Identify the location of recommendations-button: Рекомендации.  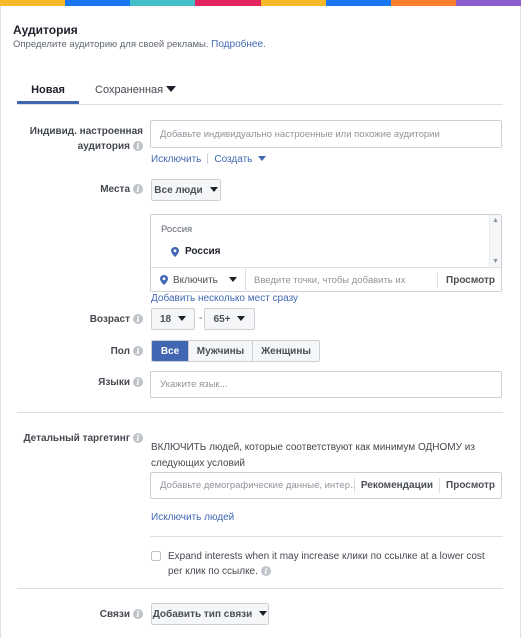
(396, 485).